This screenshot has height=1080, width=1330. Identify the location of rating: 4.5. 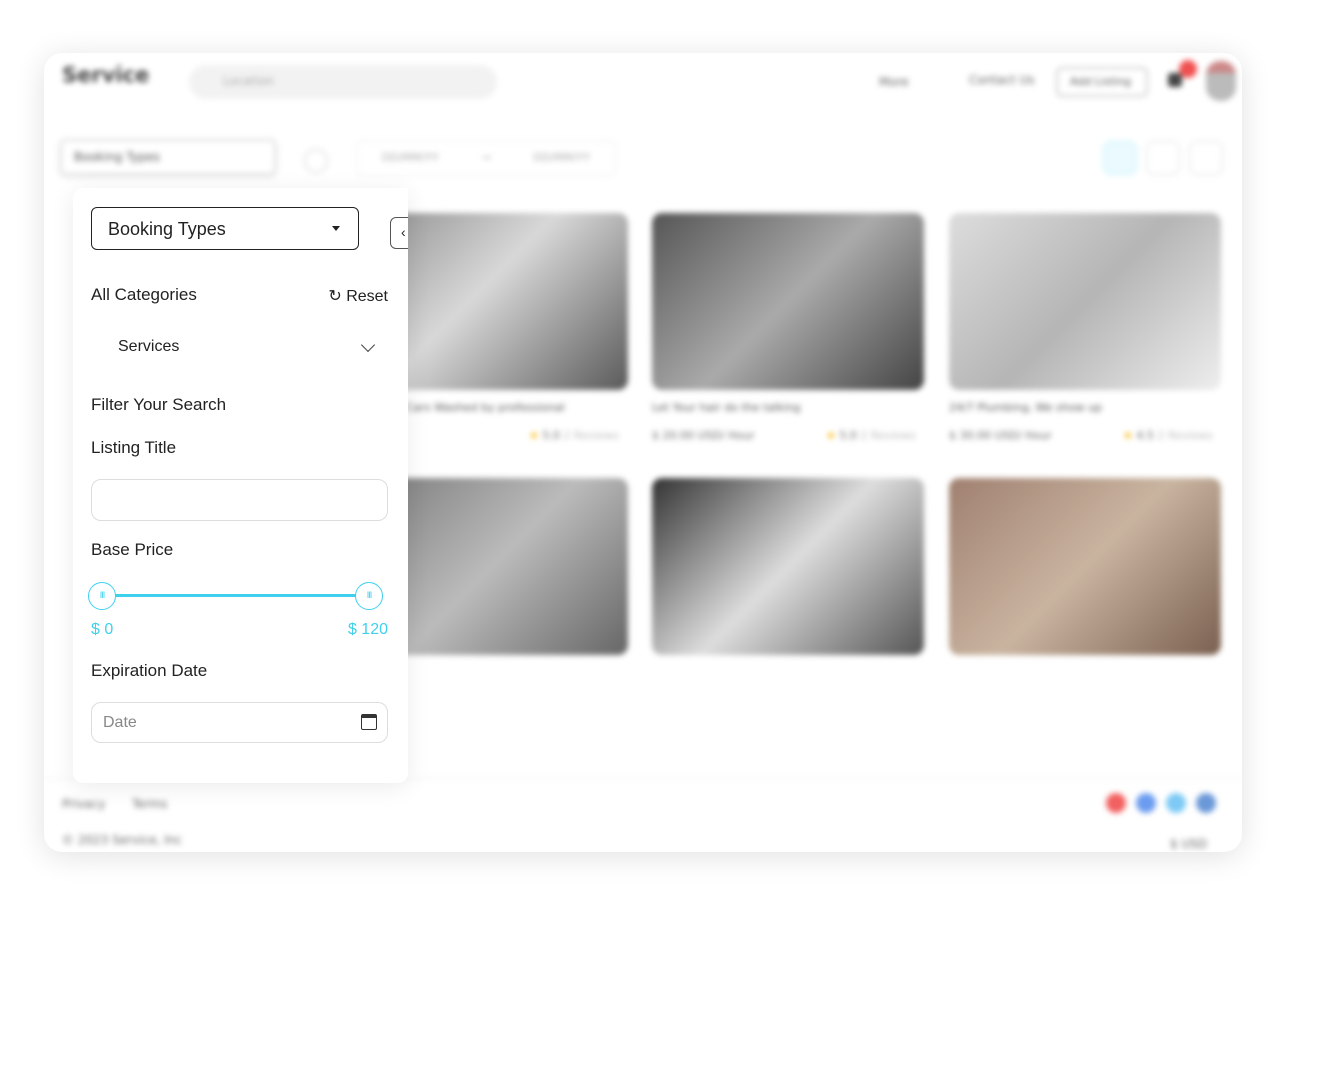
(1145, 435).